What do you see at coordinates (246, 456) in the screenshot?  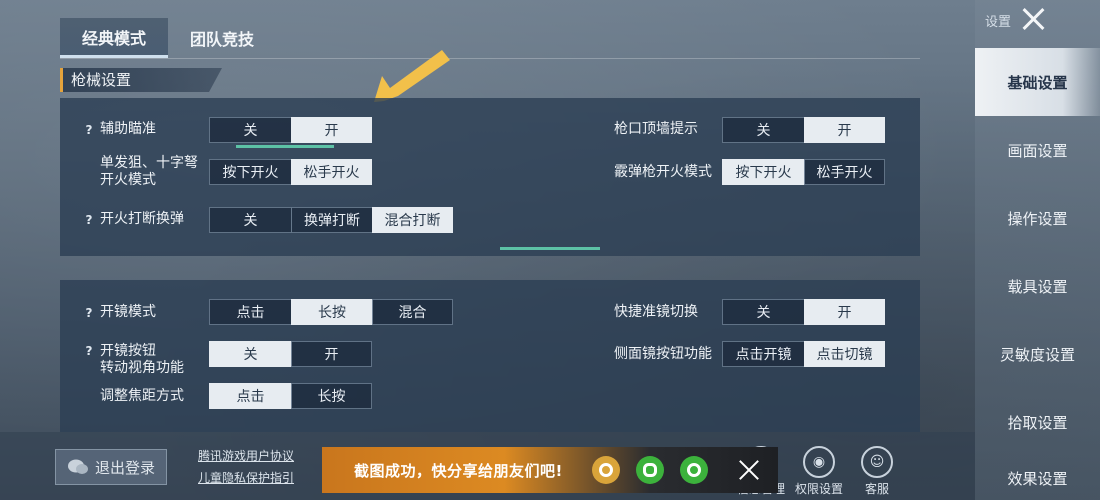 I see `user-agreement-link: 腾讯游戏用户协议` at bounding box center [246, 456].